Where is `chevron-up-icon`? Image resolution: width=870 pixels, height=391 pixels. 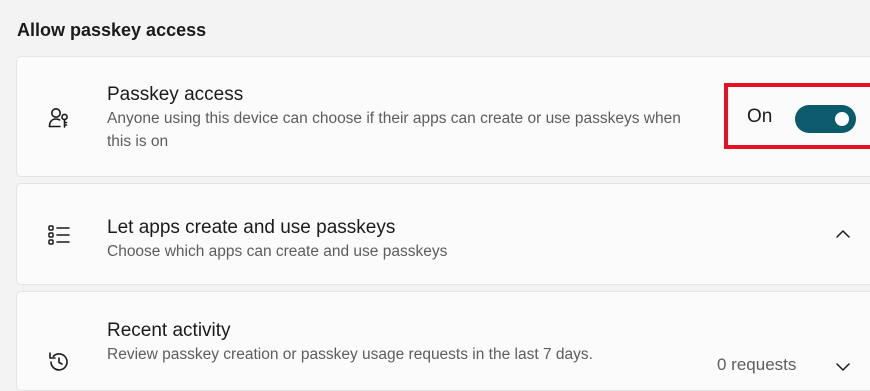 chevron-up-icon is located at coordinates (843, 234).